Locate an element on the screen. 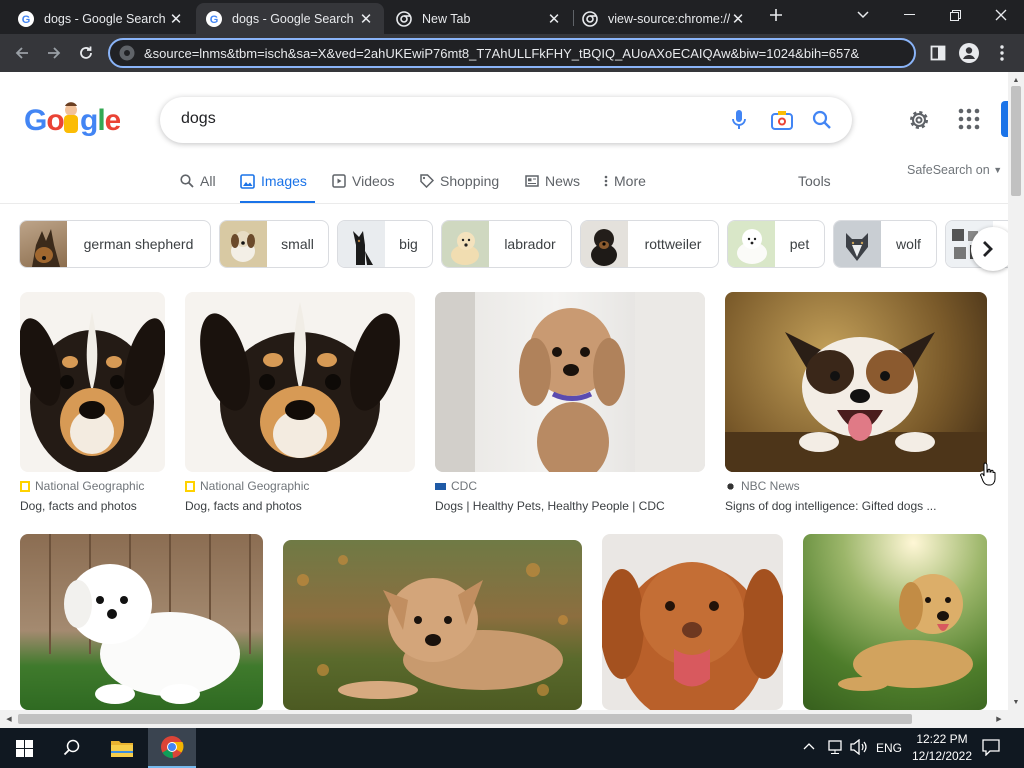 The image size is (1024, 768). profile-icon is located at coordinates (969, 53).